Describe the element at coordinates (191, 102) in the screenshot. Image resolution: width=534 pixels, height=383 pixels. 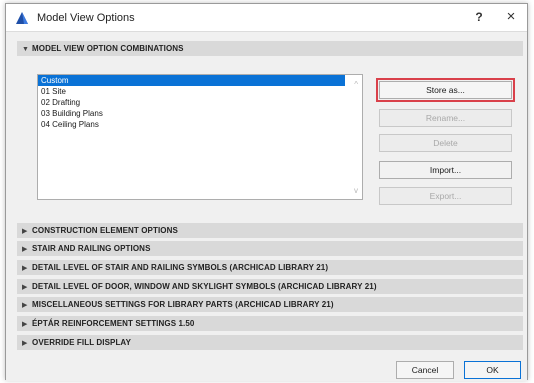
I see `list-item: 02 Drafting` at that location.